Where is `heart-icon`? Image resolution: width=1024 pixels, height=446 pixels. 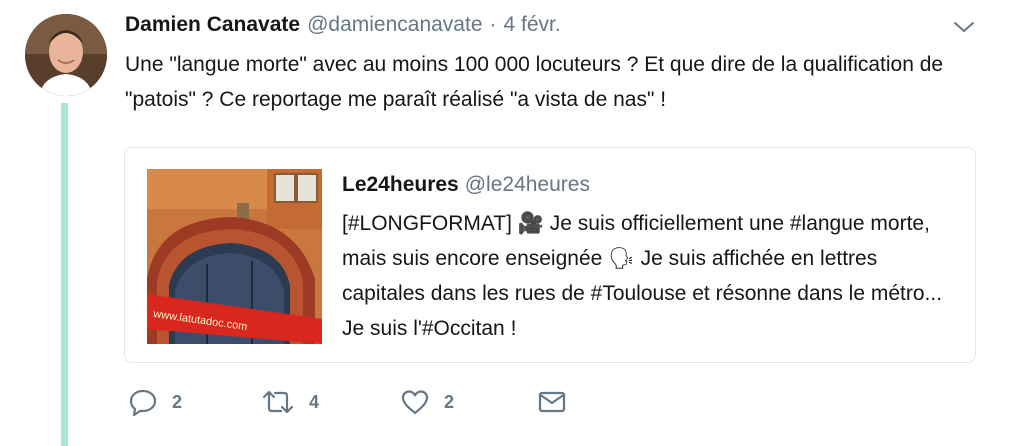
heart-icon is located at coordinates (415, 402).